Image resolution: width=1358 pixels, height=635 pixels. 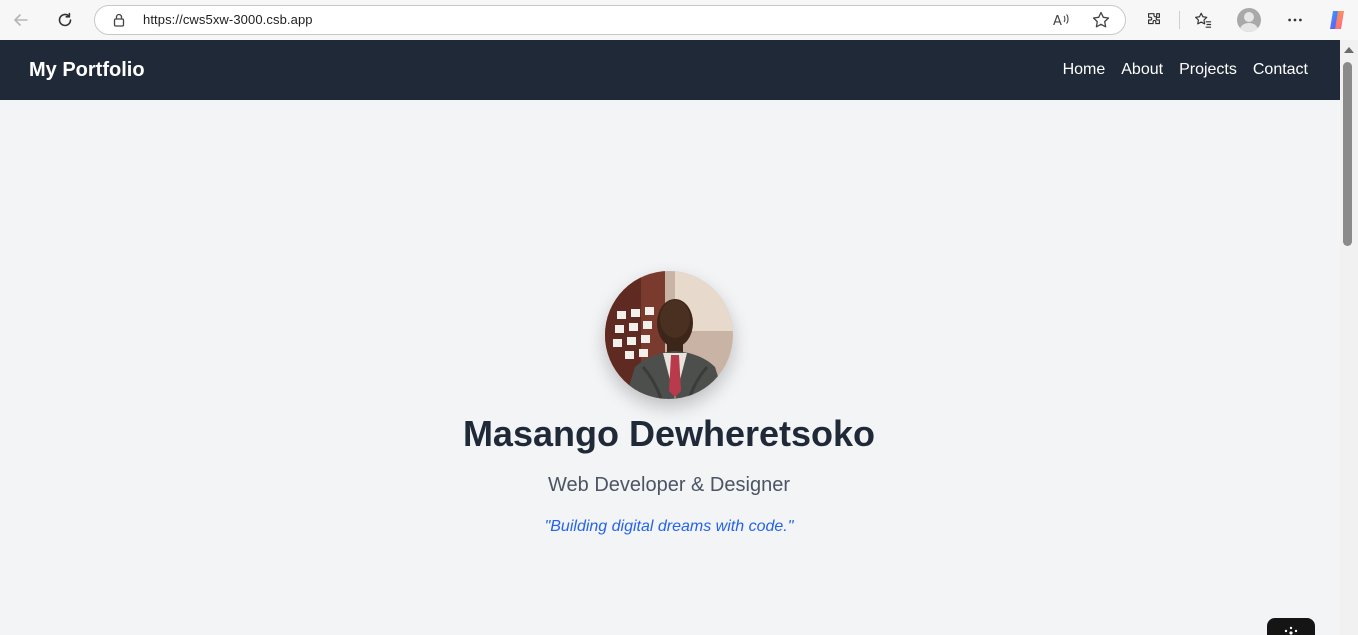 I want to click on nav-link-contact: Contact, so click(x=1280, y=70).